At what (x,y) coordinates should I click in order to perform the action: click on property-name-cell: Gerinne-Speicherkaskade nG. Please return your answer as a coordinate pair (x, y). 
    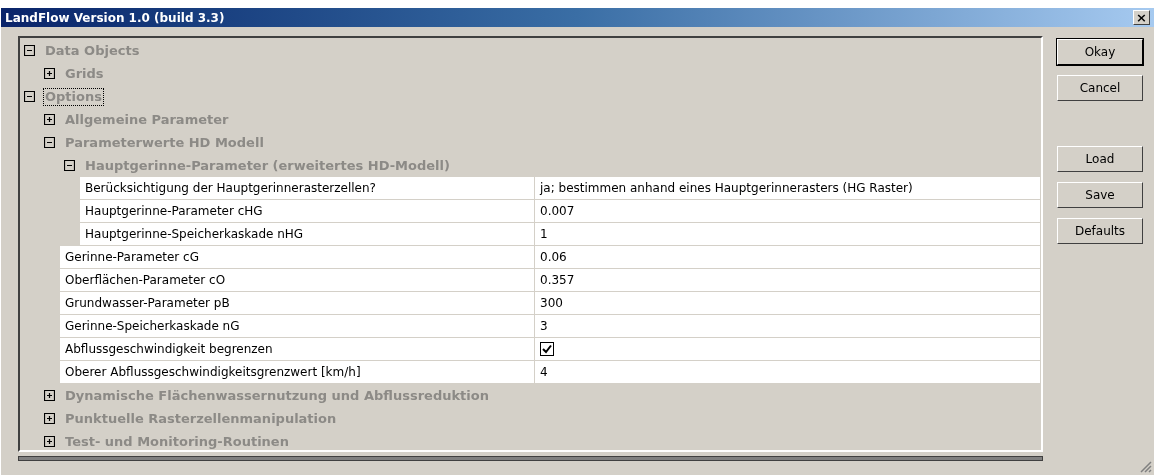
    Looking at the image, I should click on (297, 326).